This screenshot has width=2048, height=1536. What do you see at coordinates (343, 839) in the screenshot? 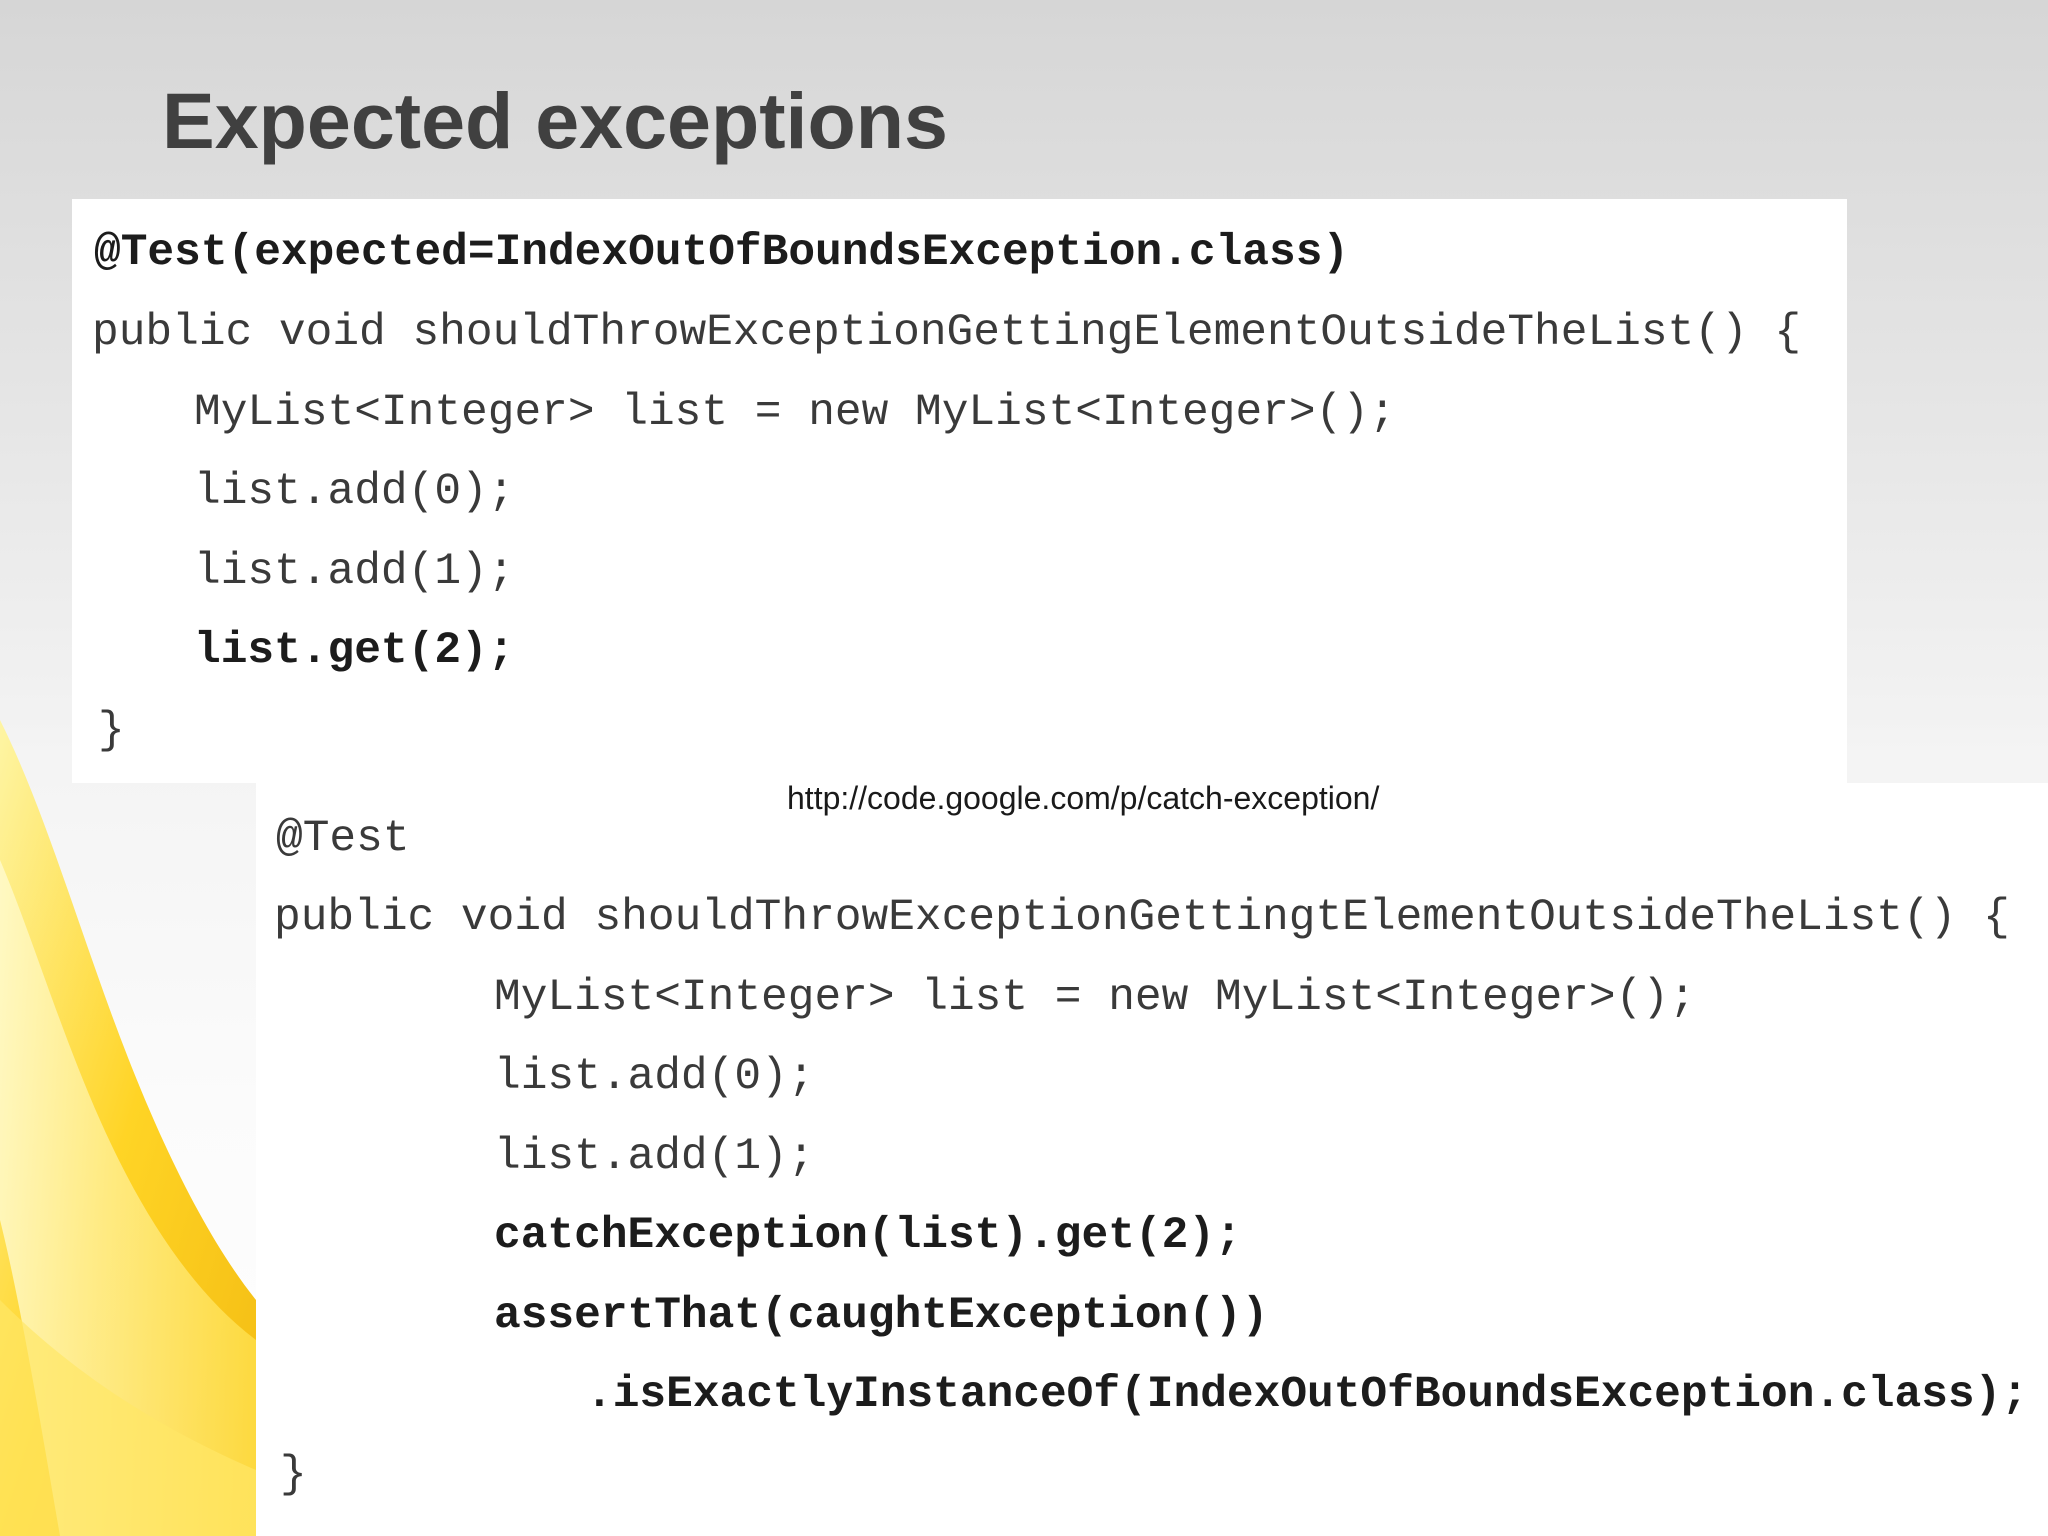
I see `code-line-test-annotation: @Test` at bounding box center [343, 839].